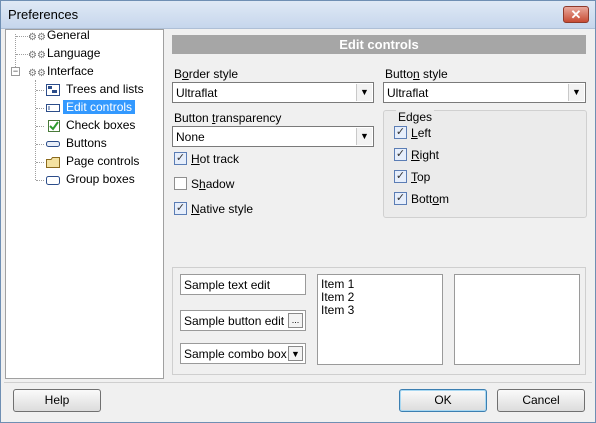 The image size is (596, 423). I want to click on cancel-button: Cancel, so click(541, 400).